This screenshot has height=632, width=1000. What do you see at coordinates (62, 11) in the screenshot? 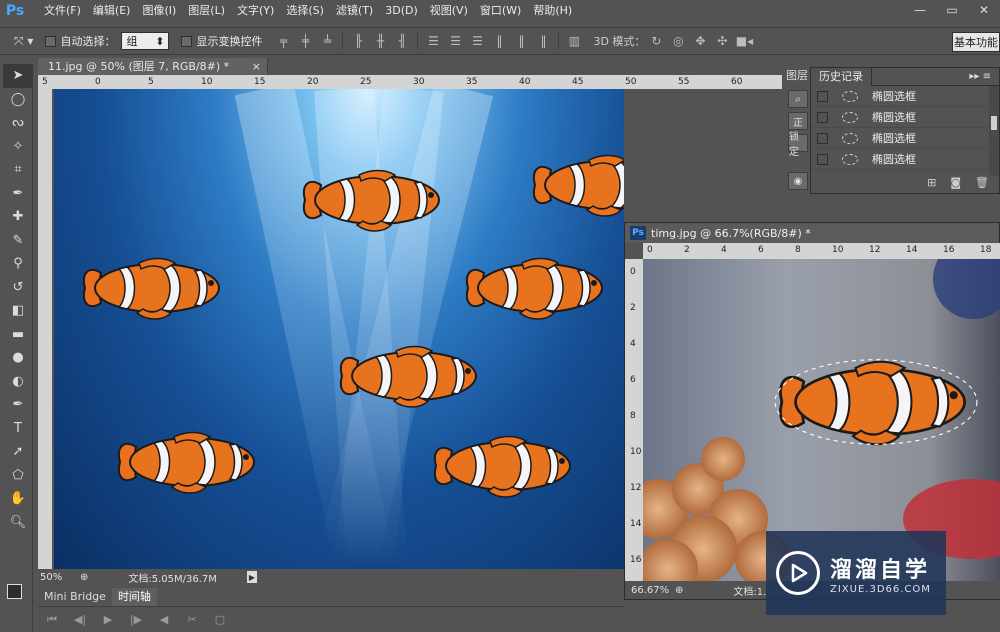
I see `menu-file: 文件(F)` at bounding box center [62, 11].